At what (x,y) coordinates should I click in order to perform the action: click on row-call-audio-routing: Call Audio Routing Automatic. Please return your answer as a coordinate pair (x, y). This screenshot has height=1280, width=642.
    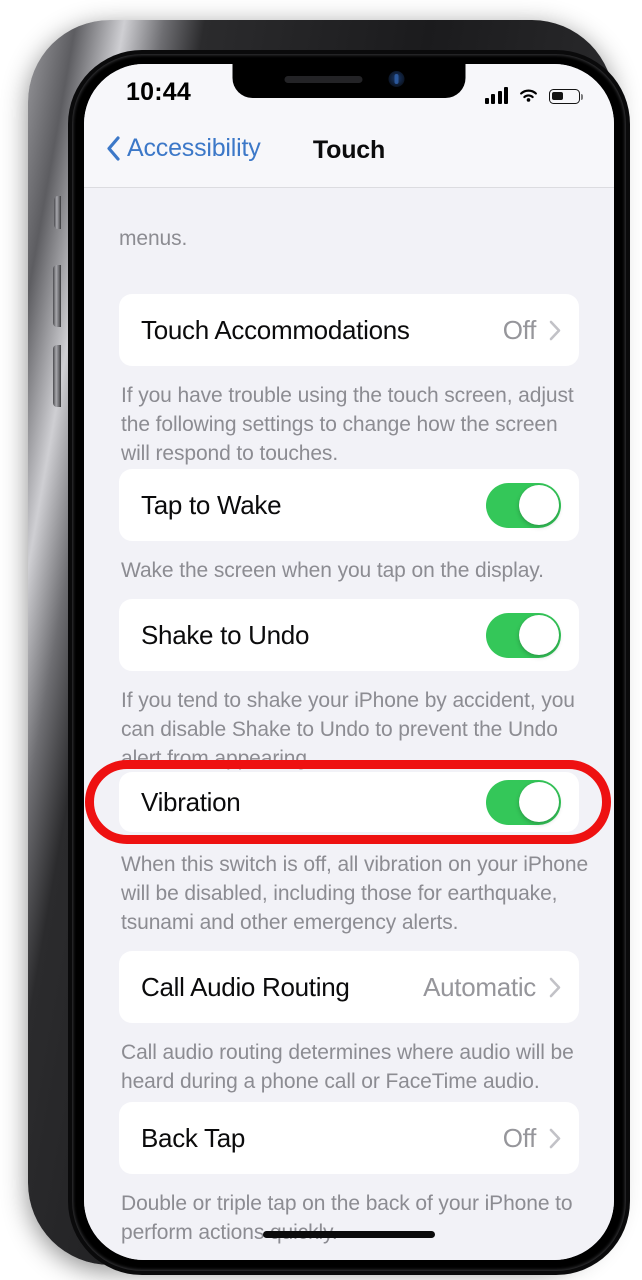
    Looking at the image, I should click on (349, 987).